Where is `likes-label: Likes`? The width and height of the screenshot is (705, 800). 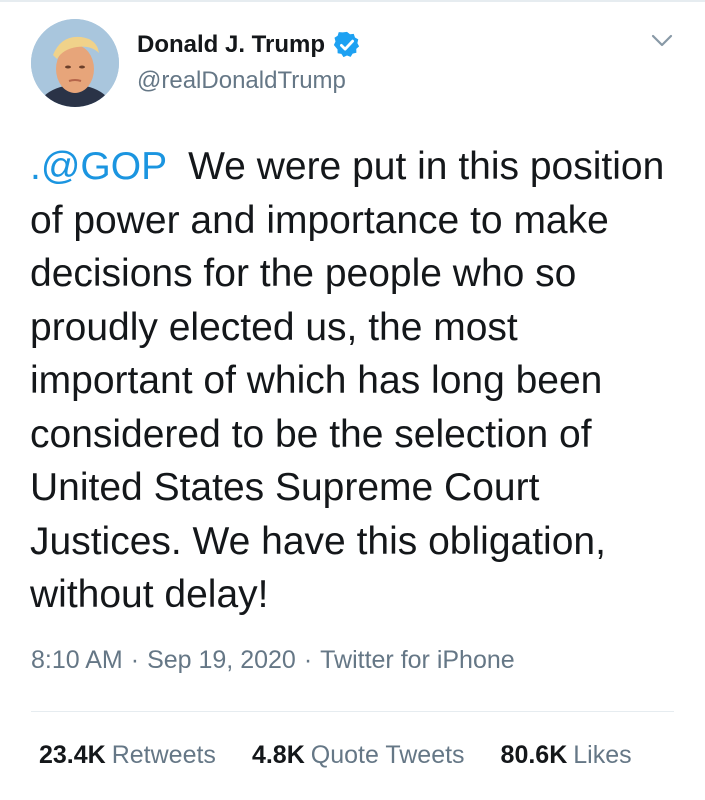
likes-label: Likes is located at coordinates (602, 755).